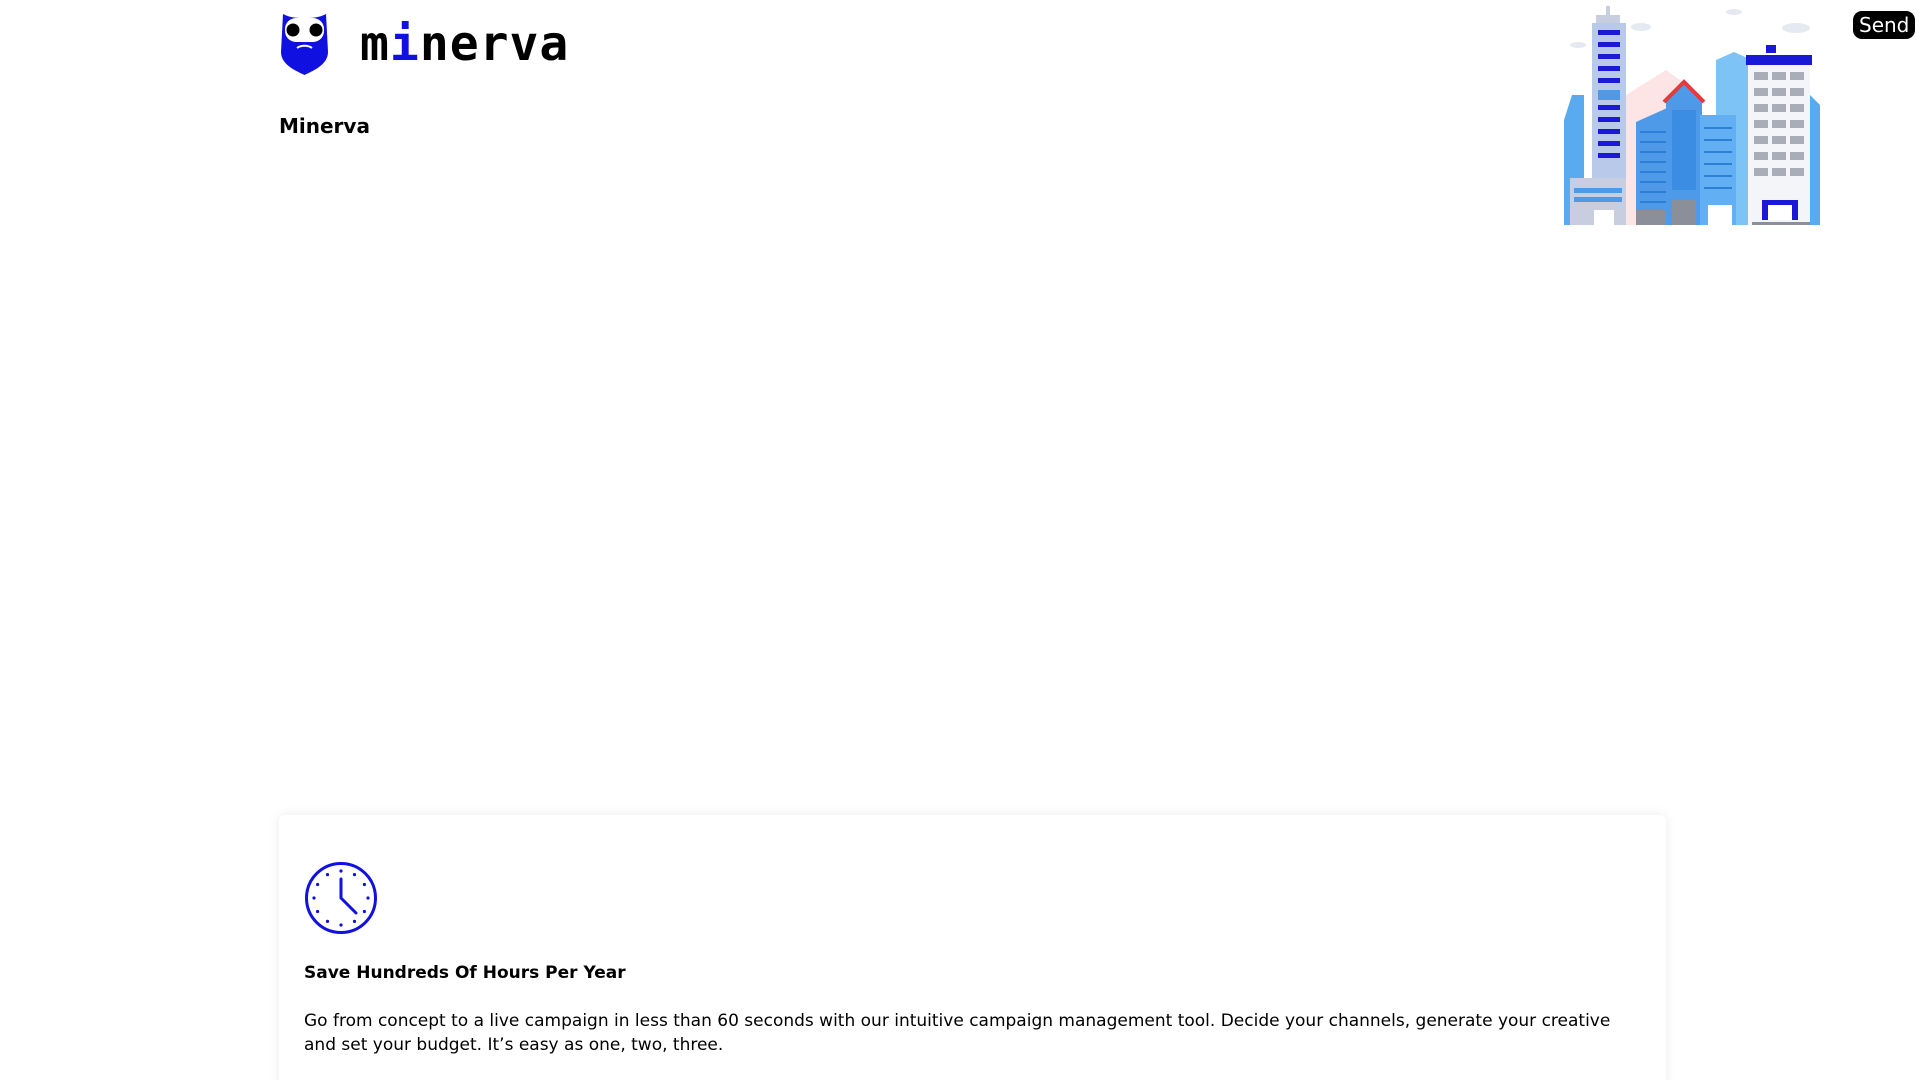 The width and height of the screenshot is (1920, 1080). What do you see at coordinates (375, 44) in the screenshot?
I see `logo-word-prefix: m` at bounding box center [375, 44].